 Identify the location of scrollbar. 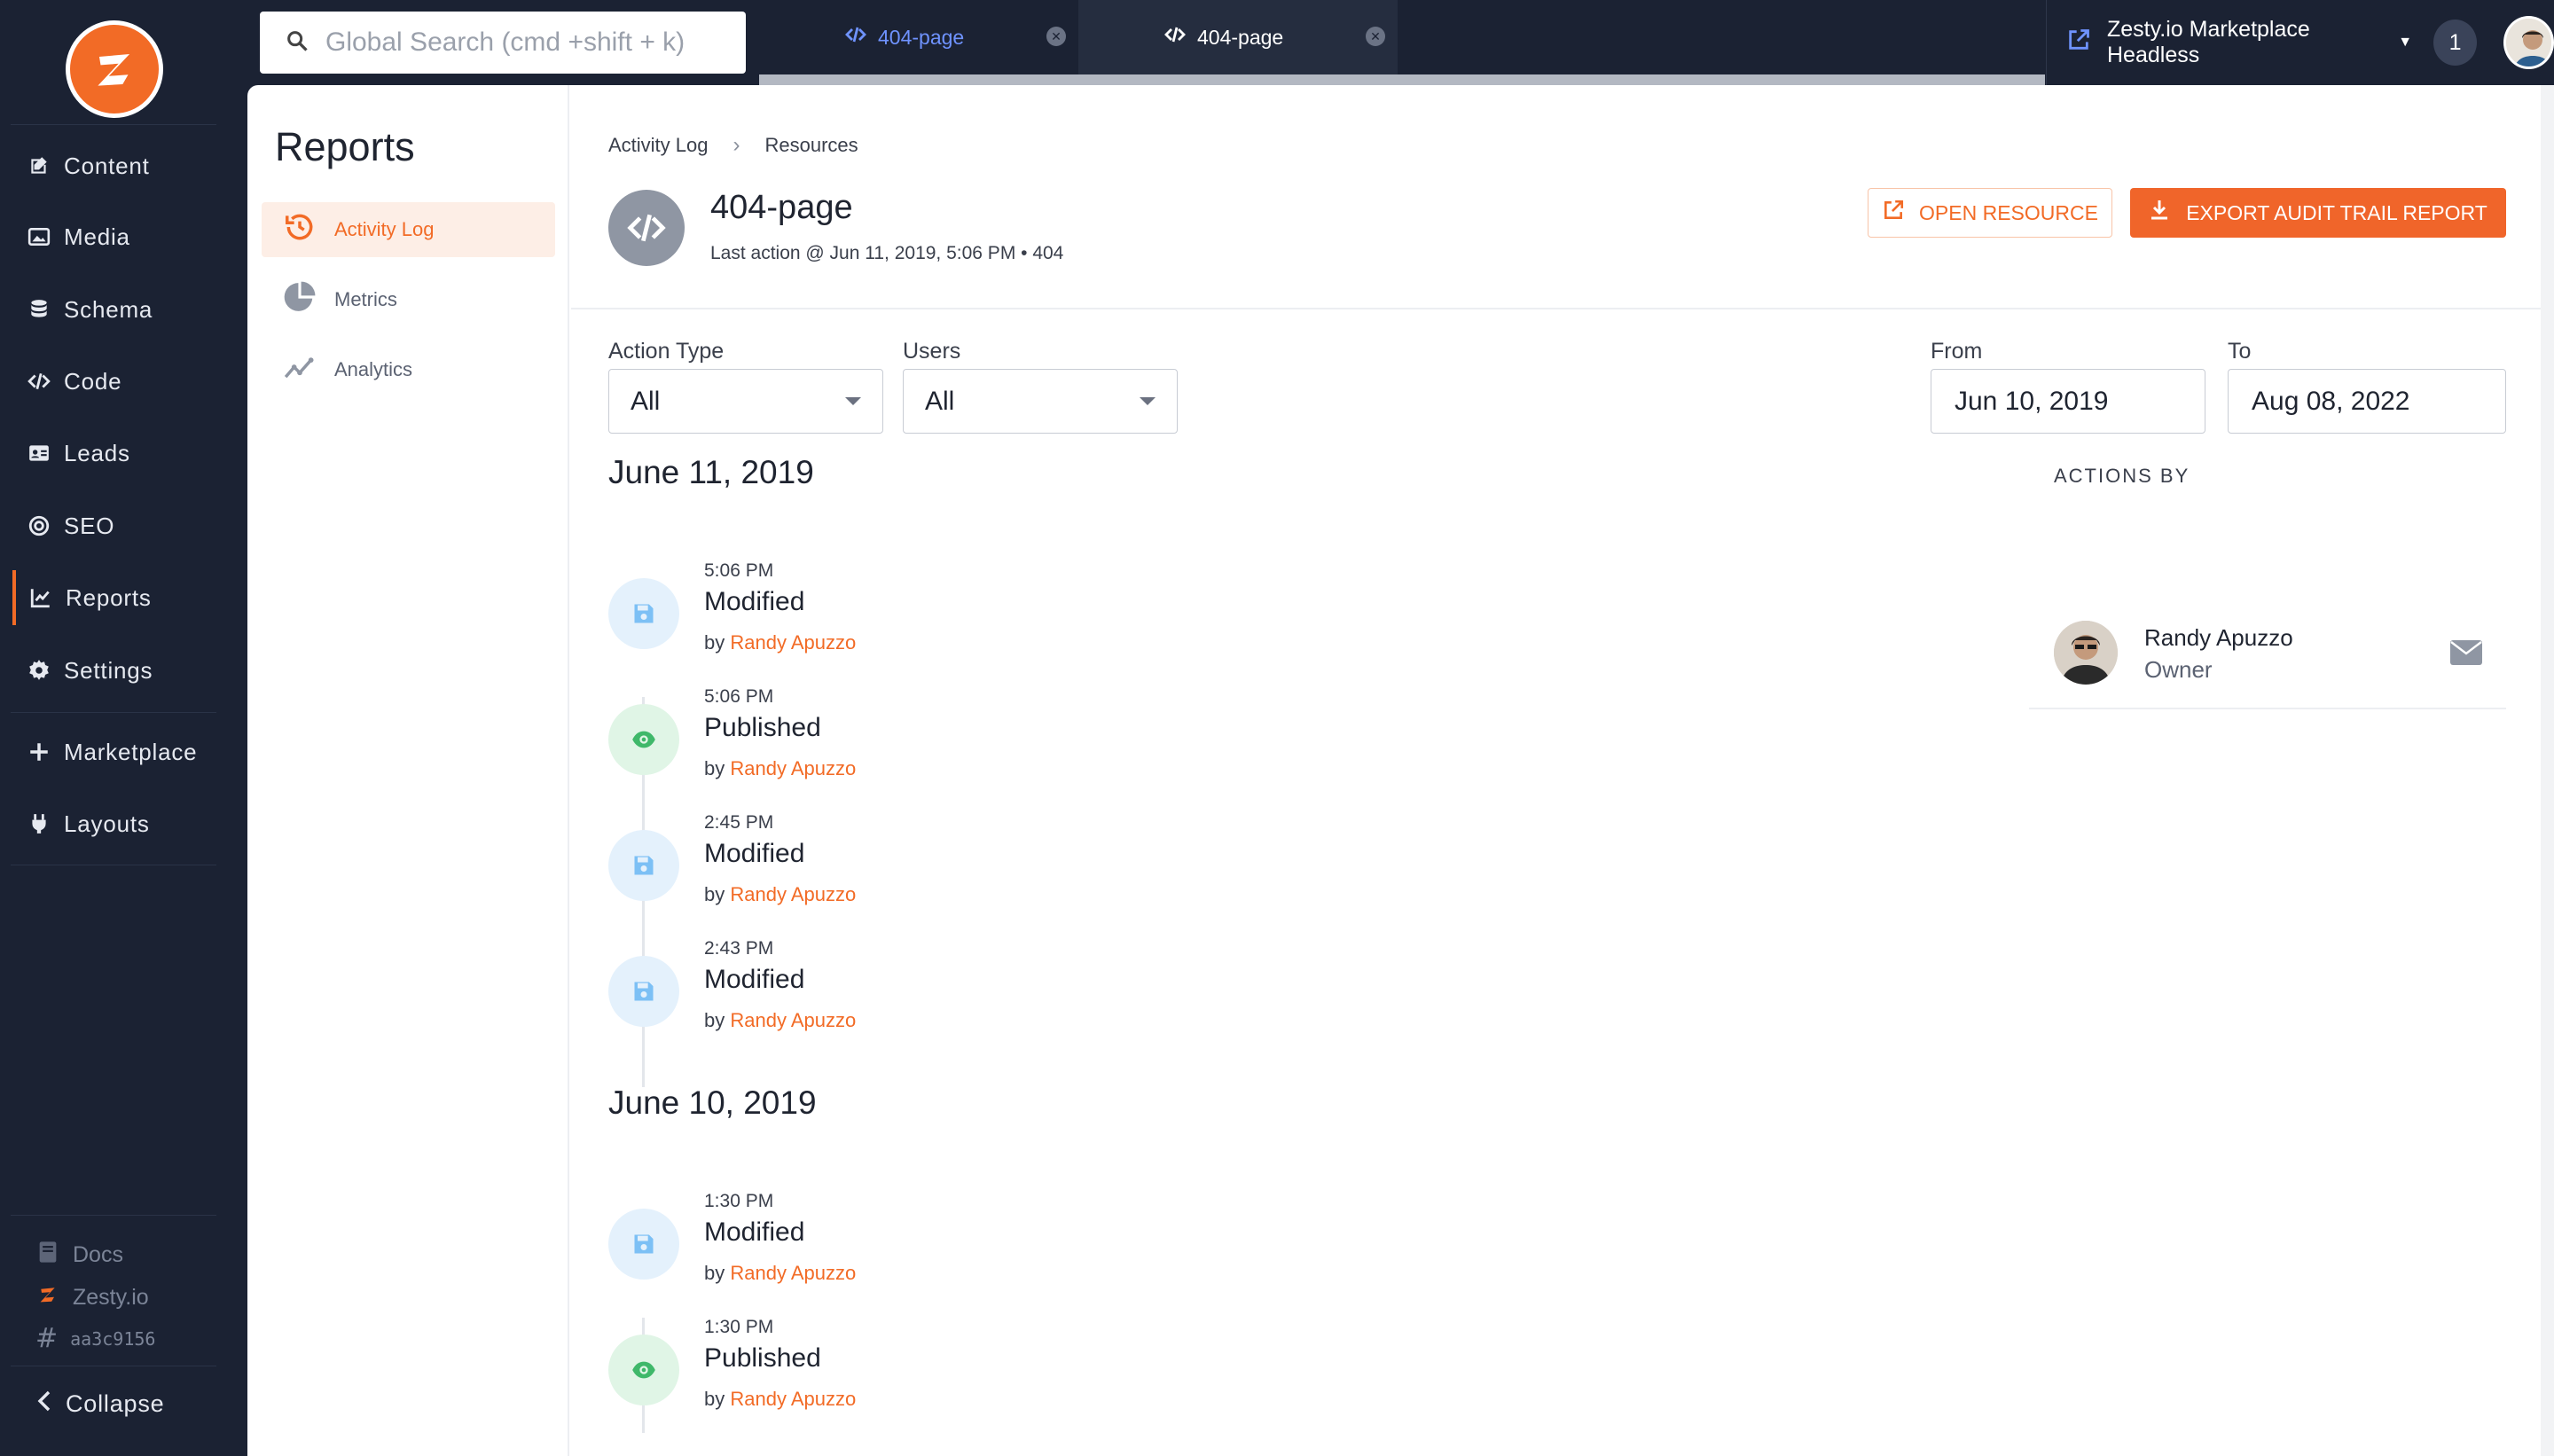
(2547, 770).